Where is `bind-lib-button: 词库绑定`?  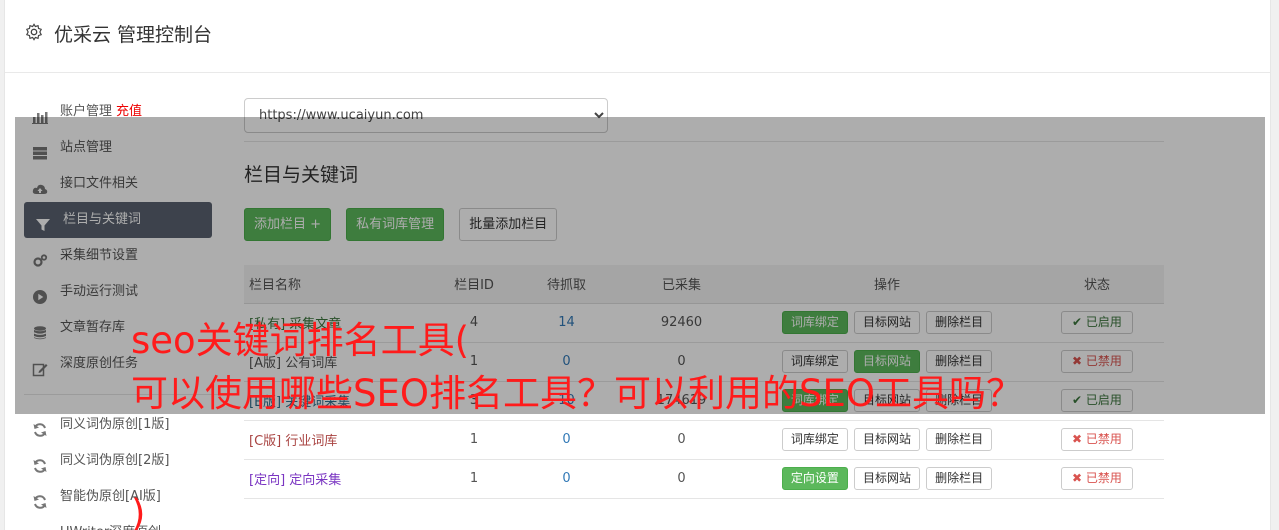
bind-lib-button: 词库绑定 is located at coordinates (814, 439).